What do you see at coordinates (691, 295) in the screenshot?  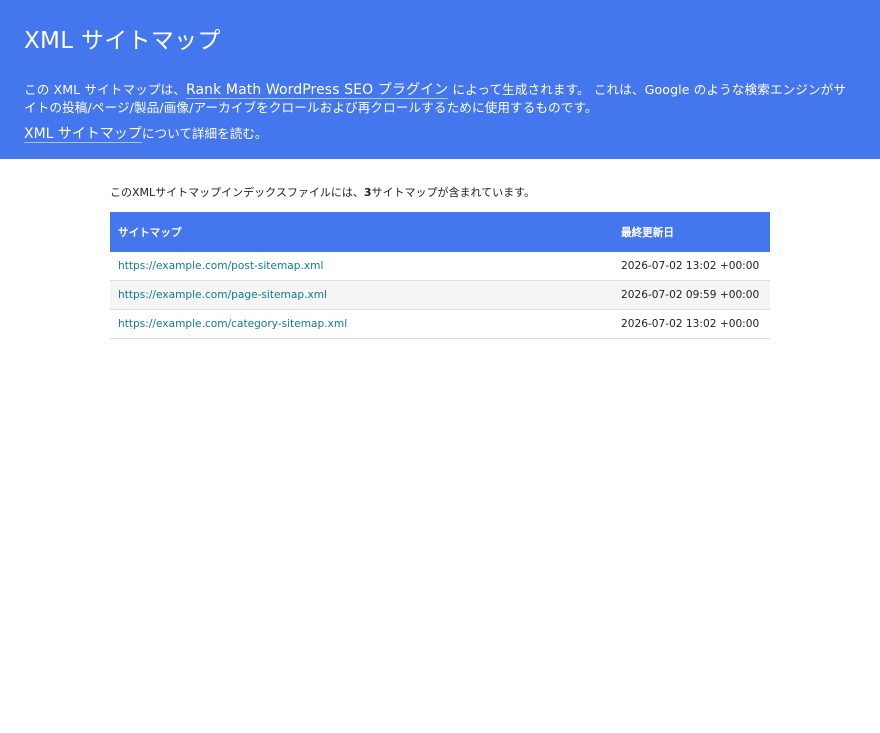 I see `last-modified-cell: 2026-07-02 09:59 +00:00` at bounding box center [691, 295].